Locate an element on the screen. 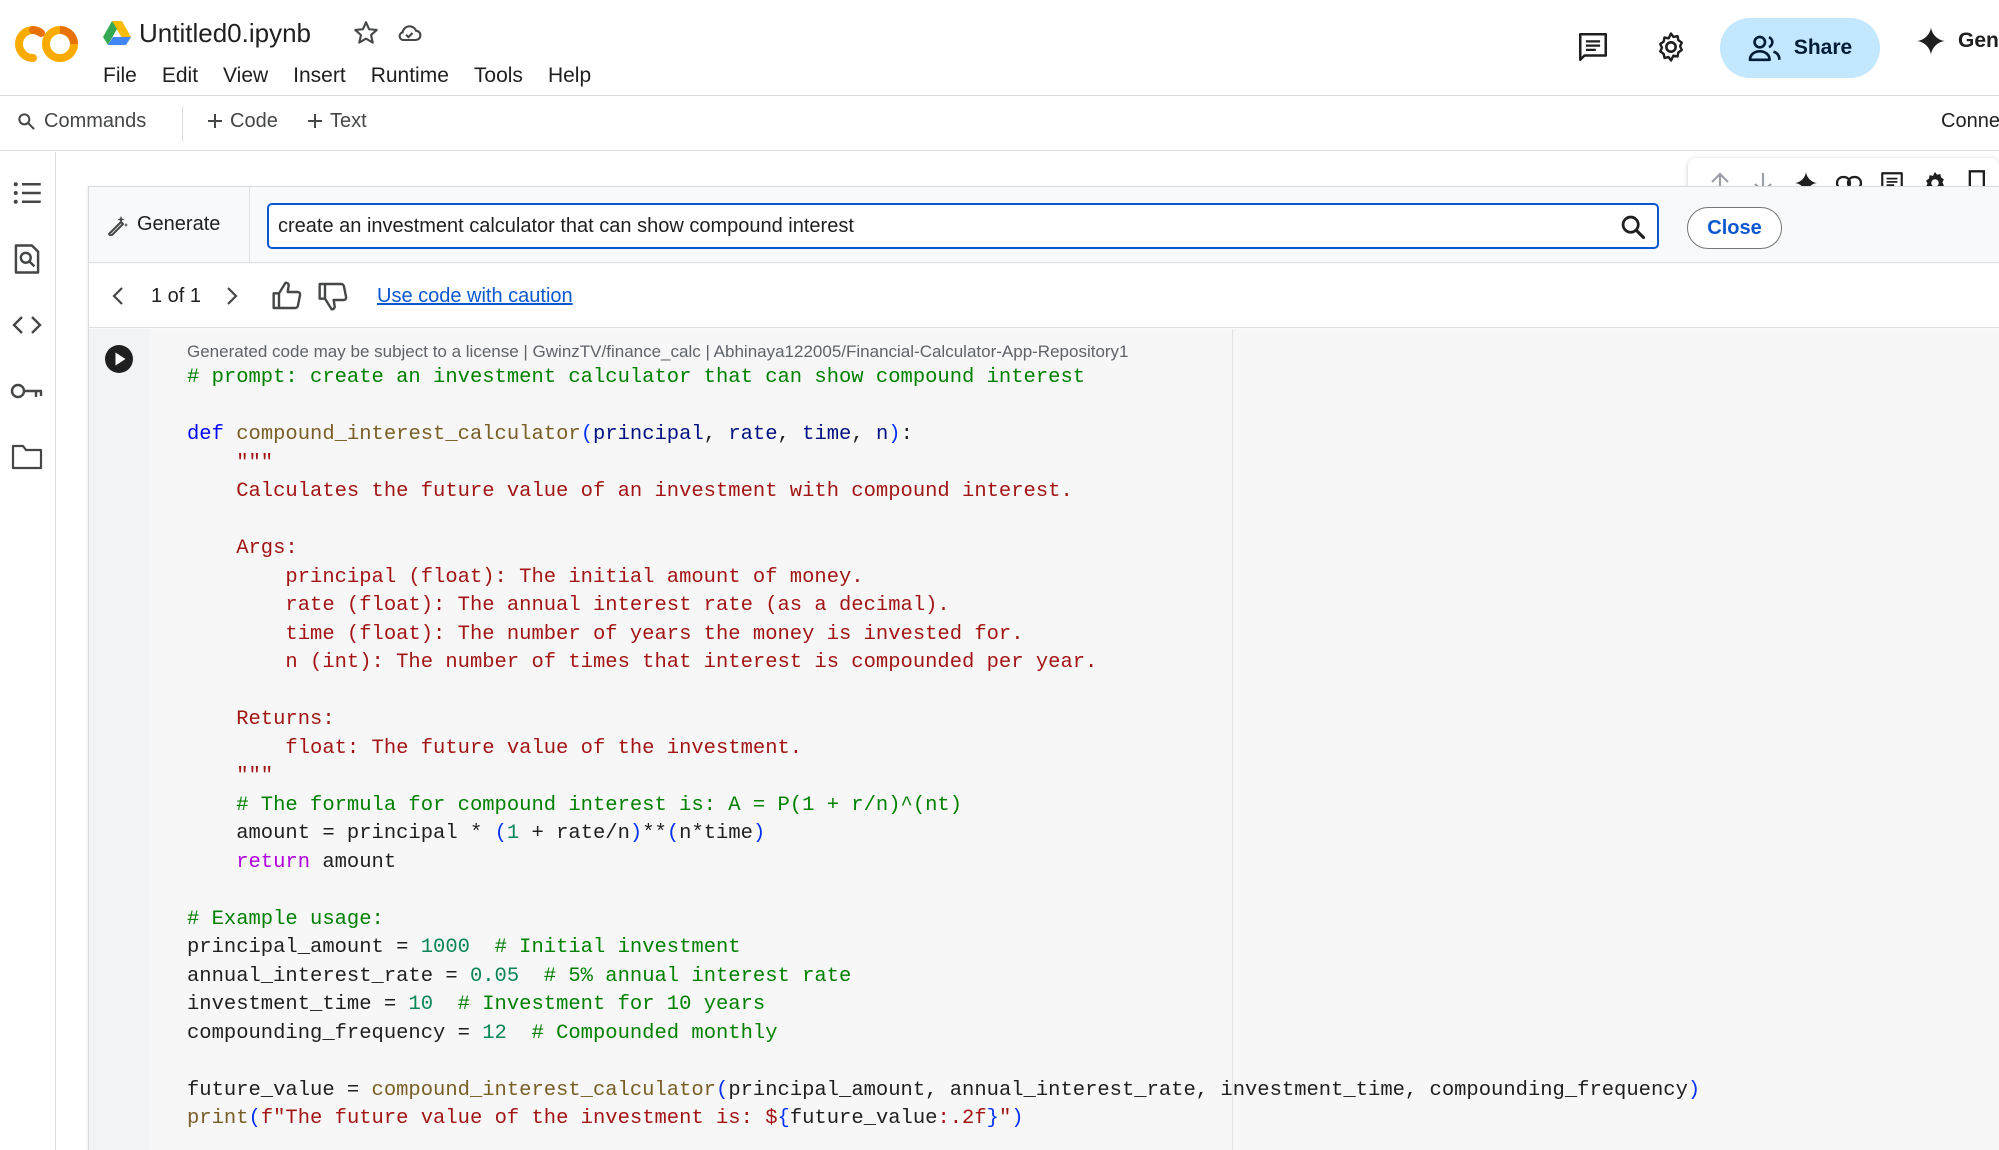  menu-bar: File Edit View Insert Runtime Tools Help is located at coordinates (359, 76).